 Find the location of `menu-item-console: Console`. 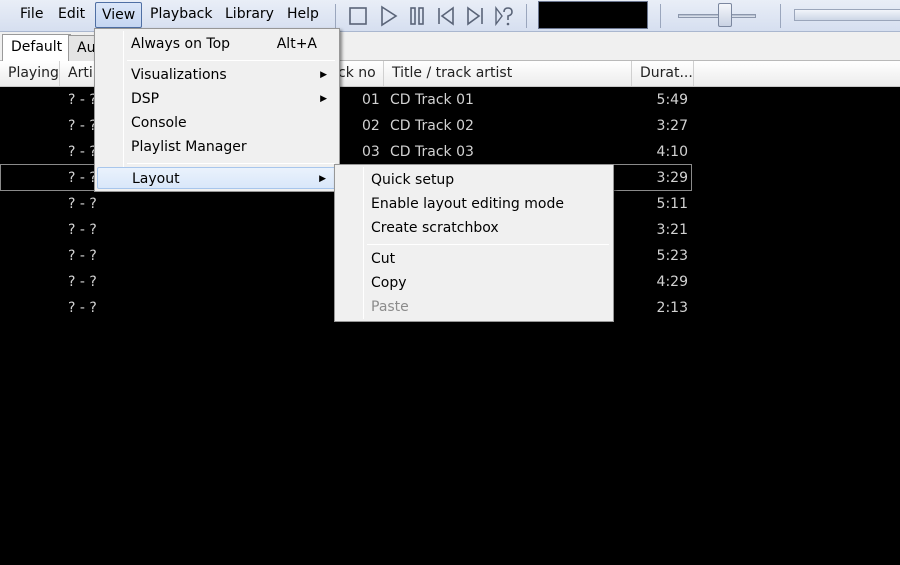

menu-item-console: Console is located at coordinates (217, 123).